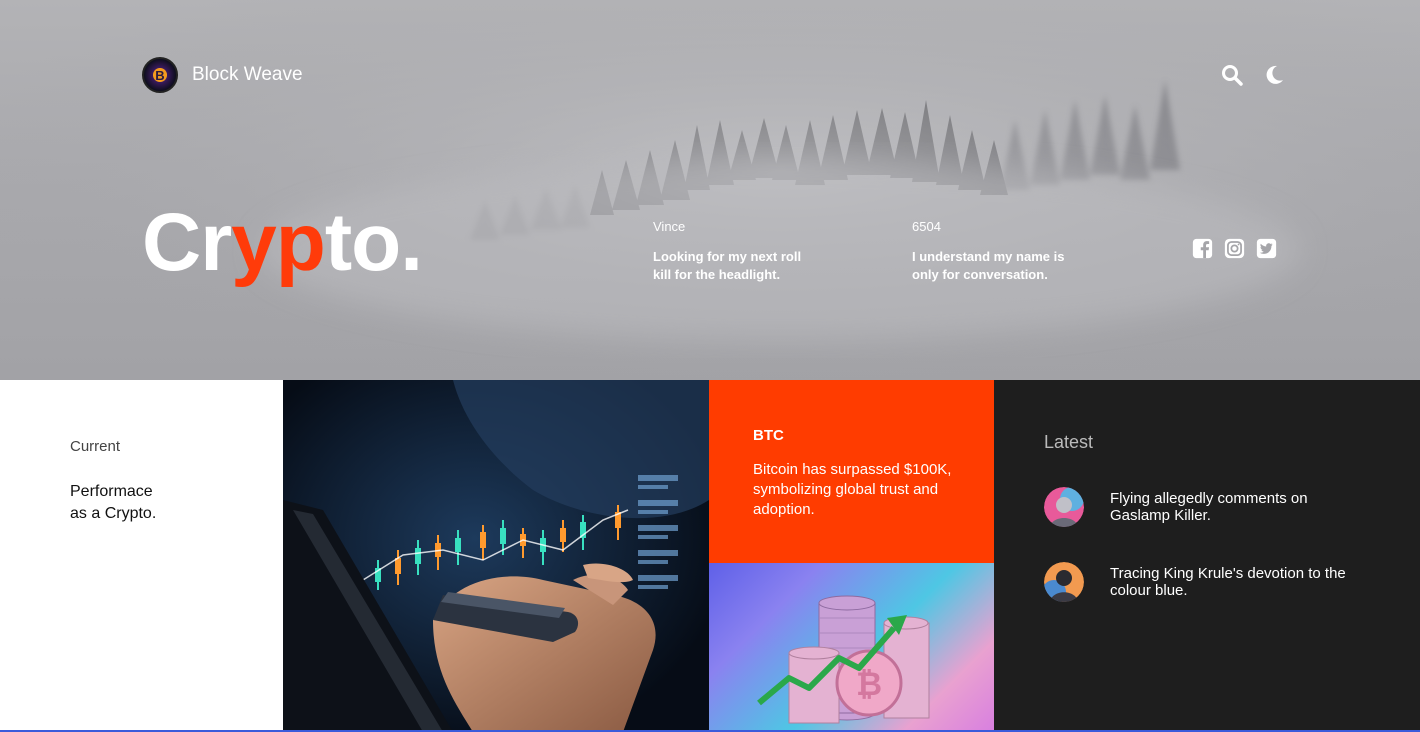  I want to click on quote-author: 6504, so click(926, 226).